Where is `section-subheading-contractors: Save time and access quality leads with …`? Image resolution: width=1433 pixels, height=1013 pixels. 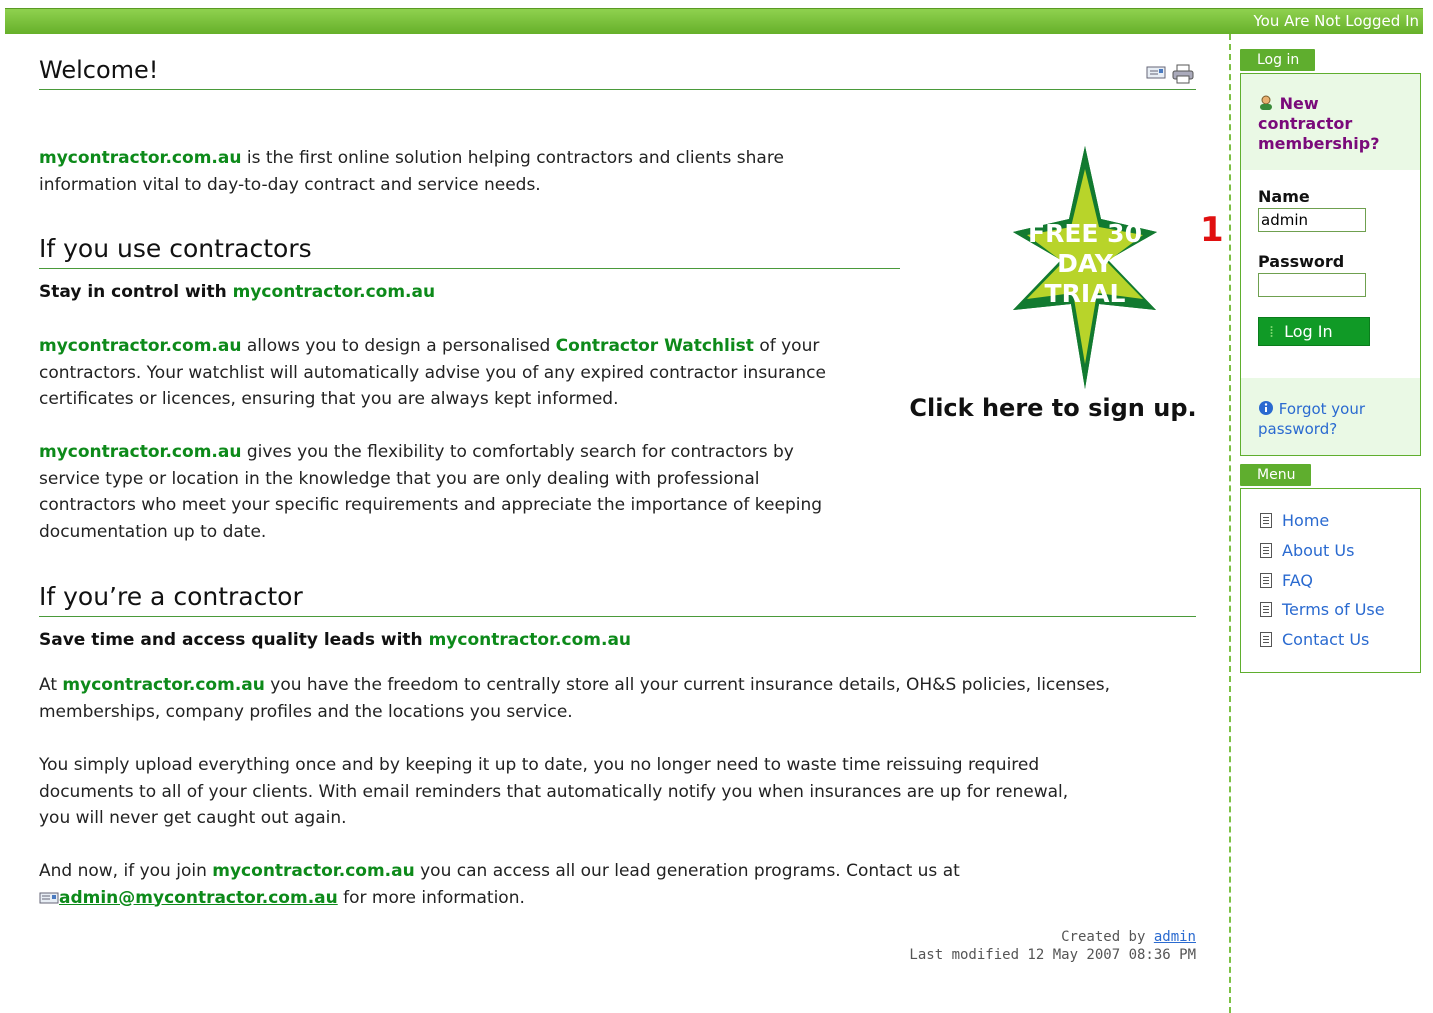
section-subheading-contractors: Save time and access quality leads with … is located at coordinates (335, 640).